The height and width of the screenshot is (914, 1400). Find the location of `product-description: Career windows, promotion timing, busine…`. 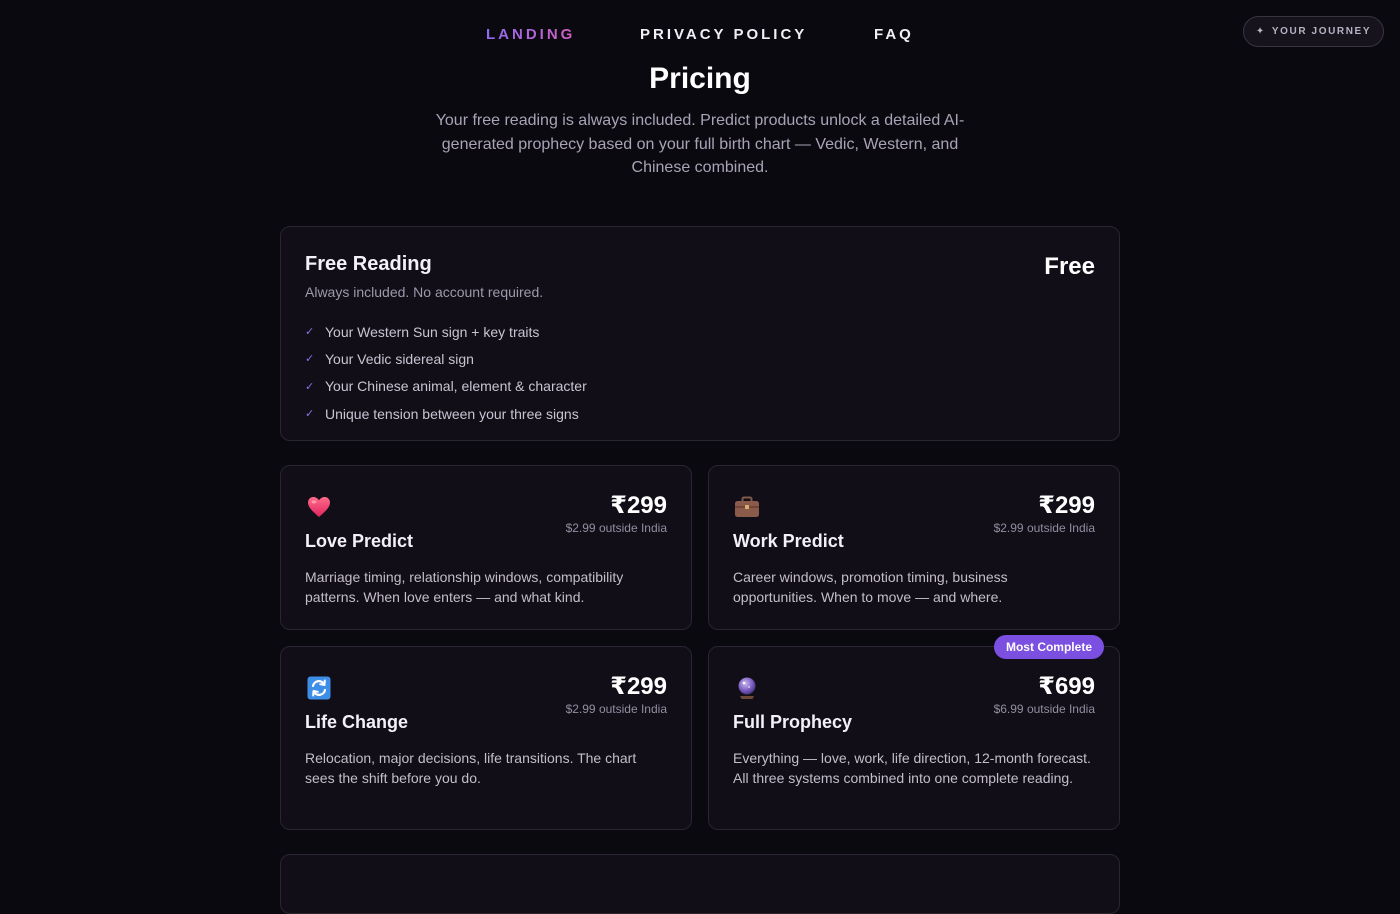

product-description: Career windows, promotion timing, busine… is located at coordinates (870, 587).